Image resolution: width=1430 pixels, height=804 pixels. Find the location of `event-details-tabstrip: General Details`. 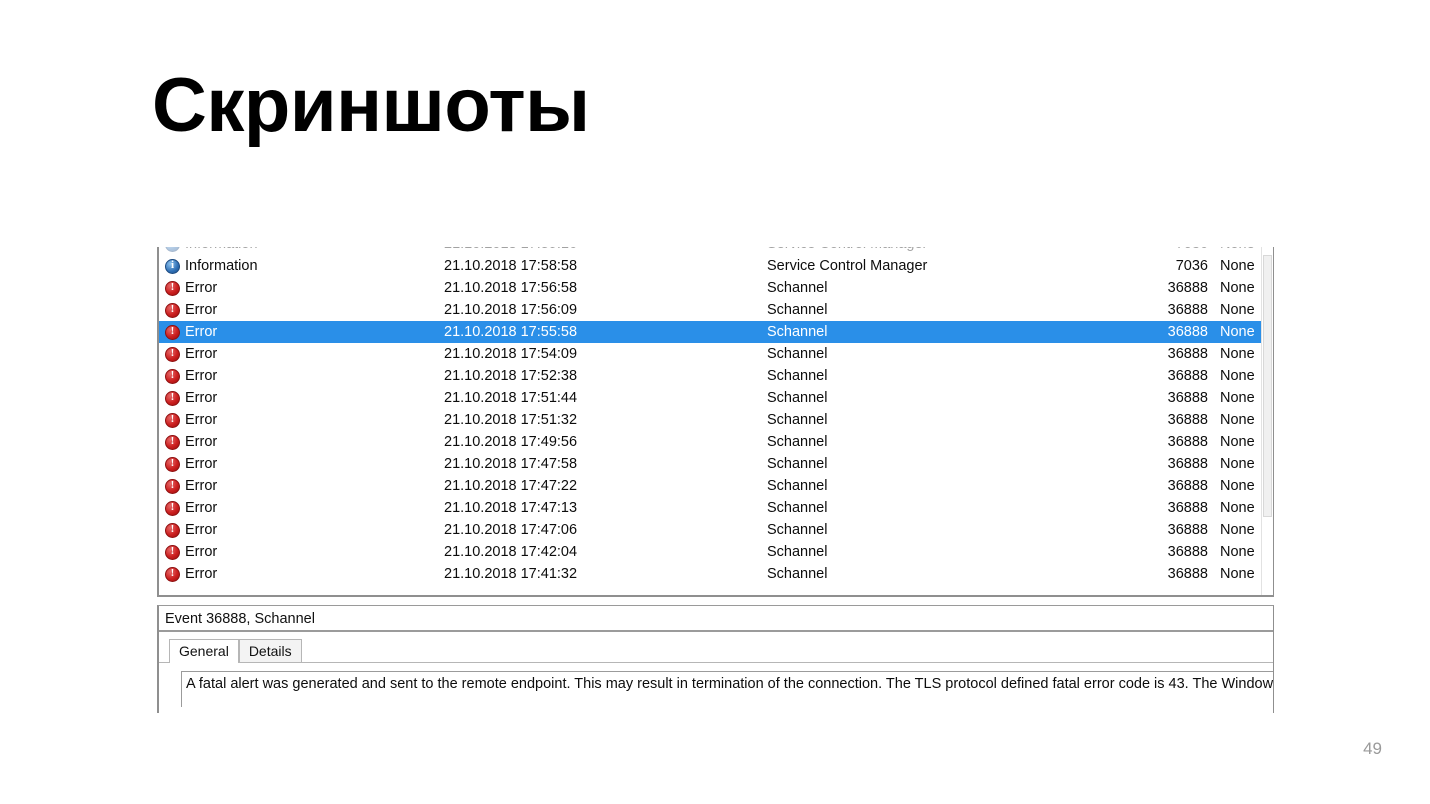

event-details-tabstrip: General Details is located at coordinates (716, 651).